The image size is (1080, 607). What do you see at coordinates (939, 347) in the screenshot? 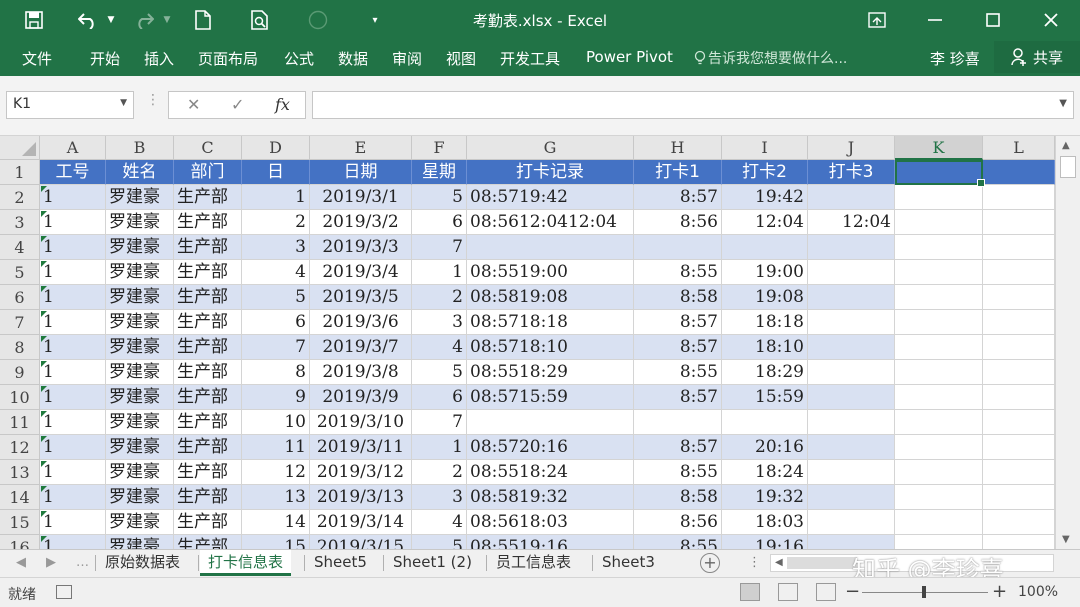
I see `cell-k8` at bounding box center [939, 347].